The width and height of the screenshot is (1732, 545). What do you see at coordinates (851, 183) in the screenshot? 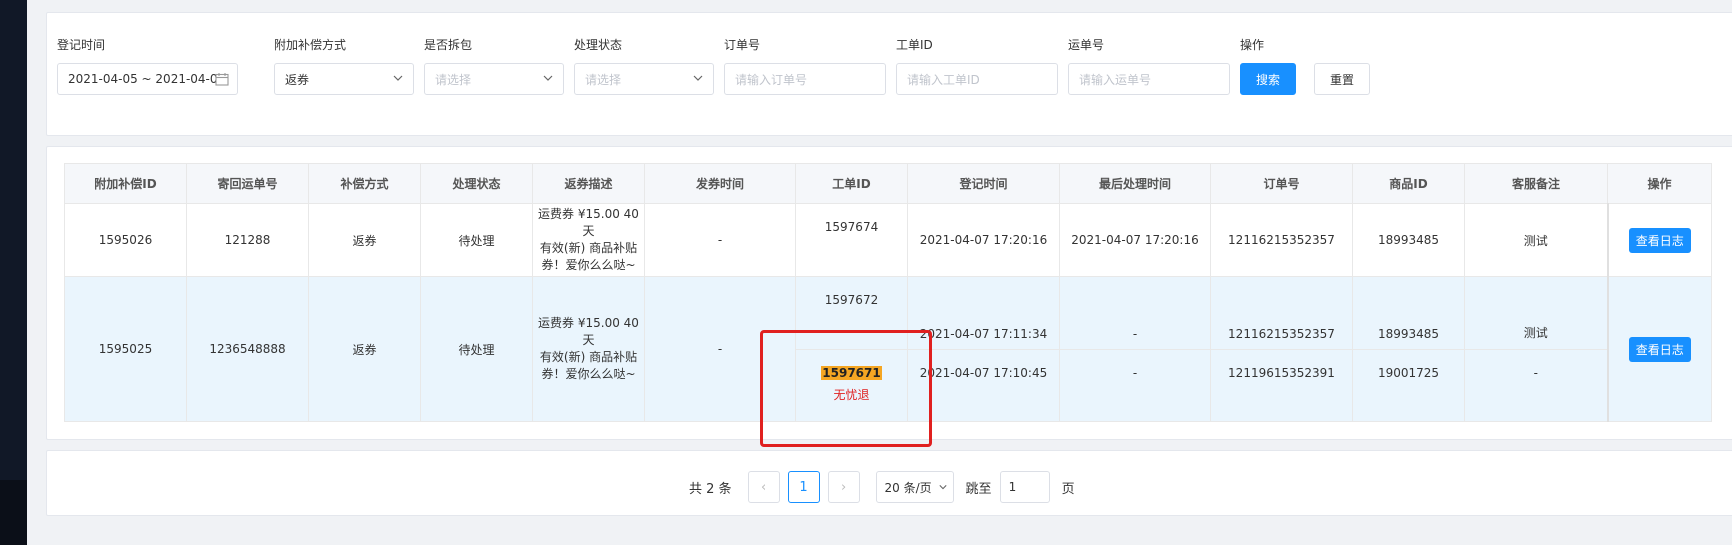
I see `header-ticket-id: 工单ID` at bounding box center [851, 183].